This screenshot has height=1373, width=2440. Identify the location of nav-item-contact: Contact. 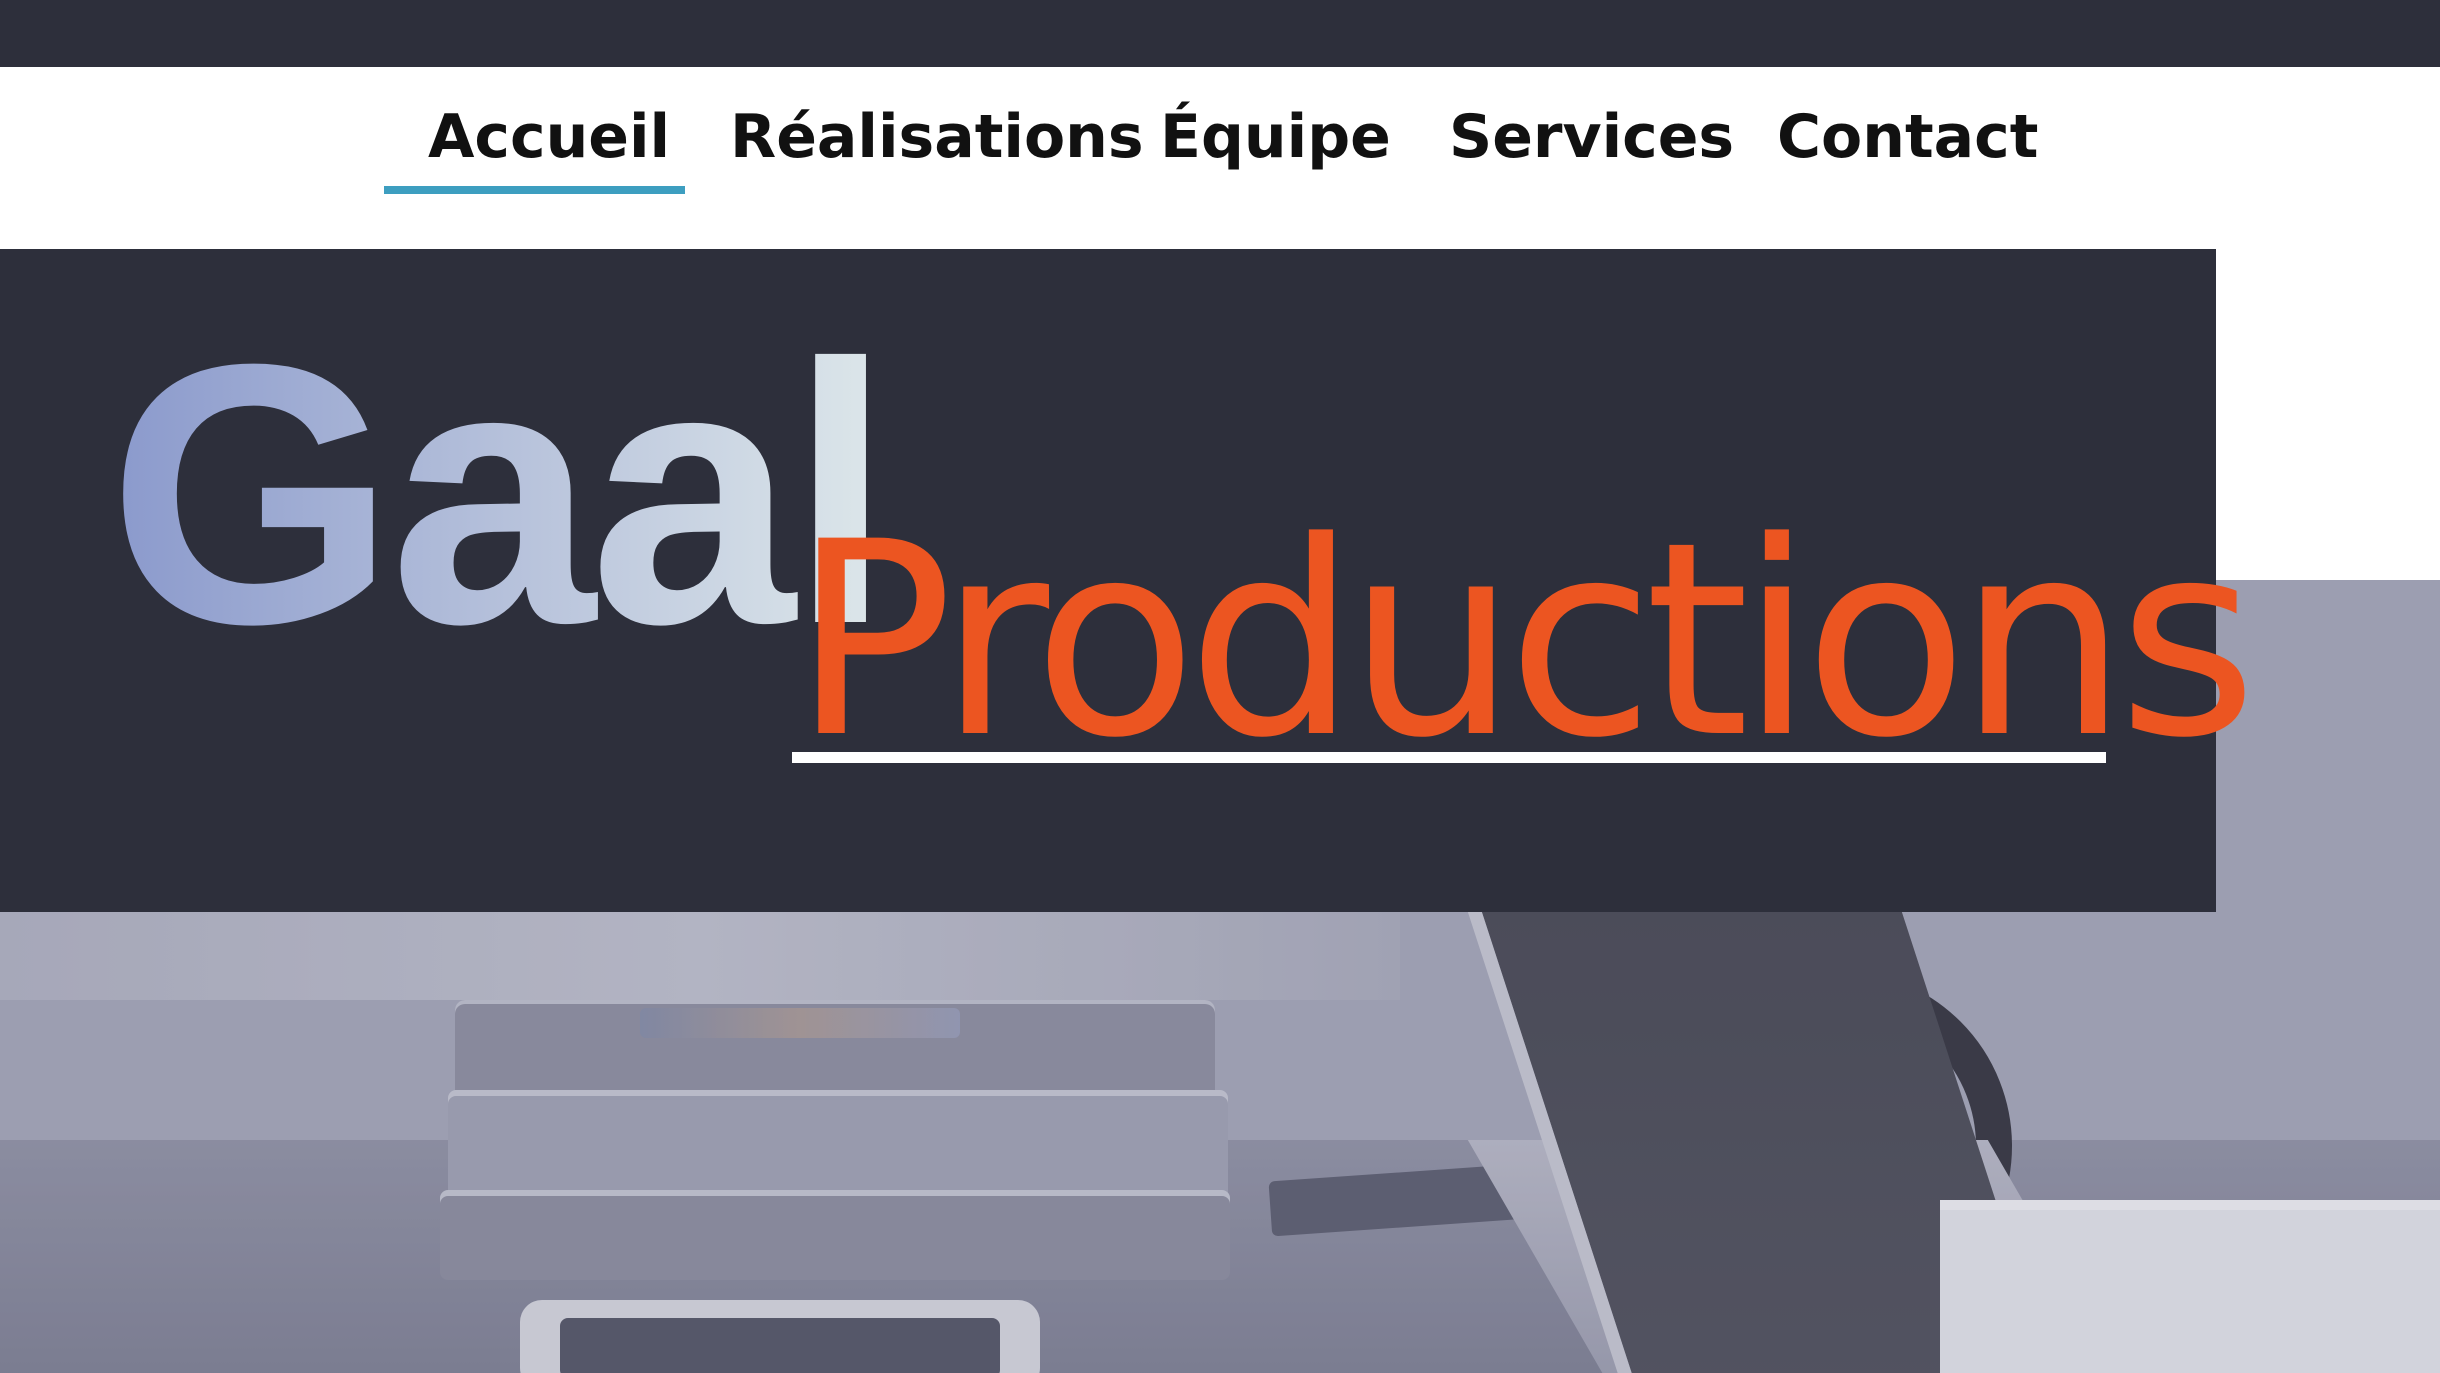
(1907, 137).